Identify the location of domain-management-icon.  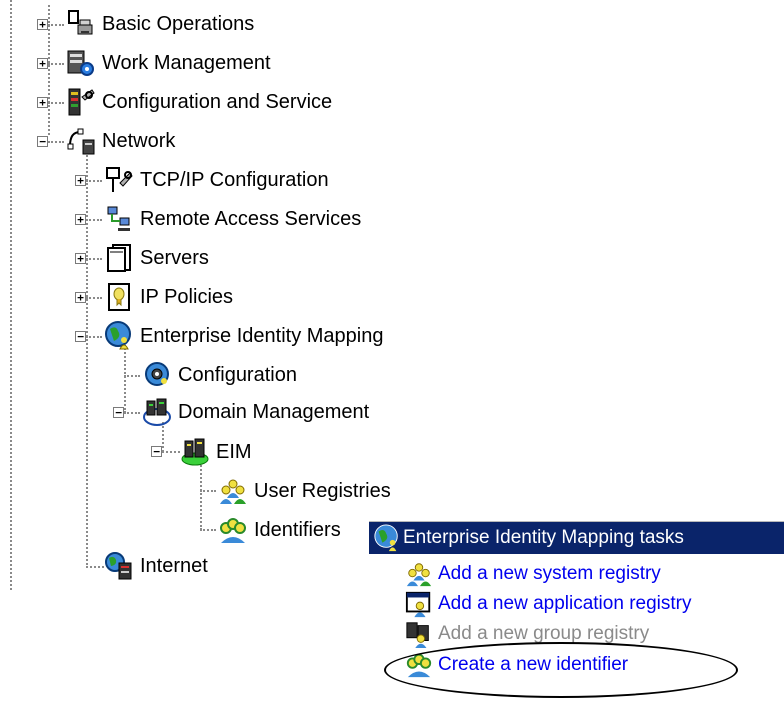
(157, 412).